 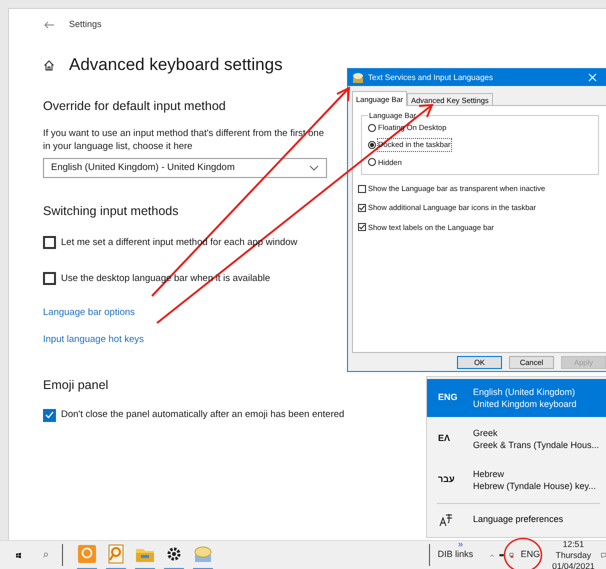 I want to click on link: Language bar options, so click(x=89, y=312).